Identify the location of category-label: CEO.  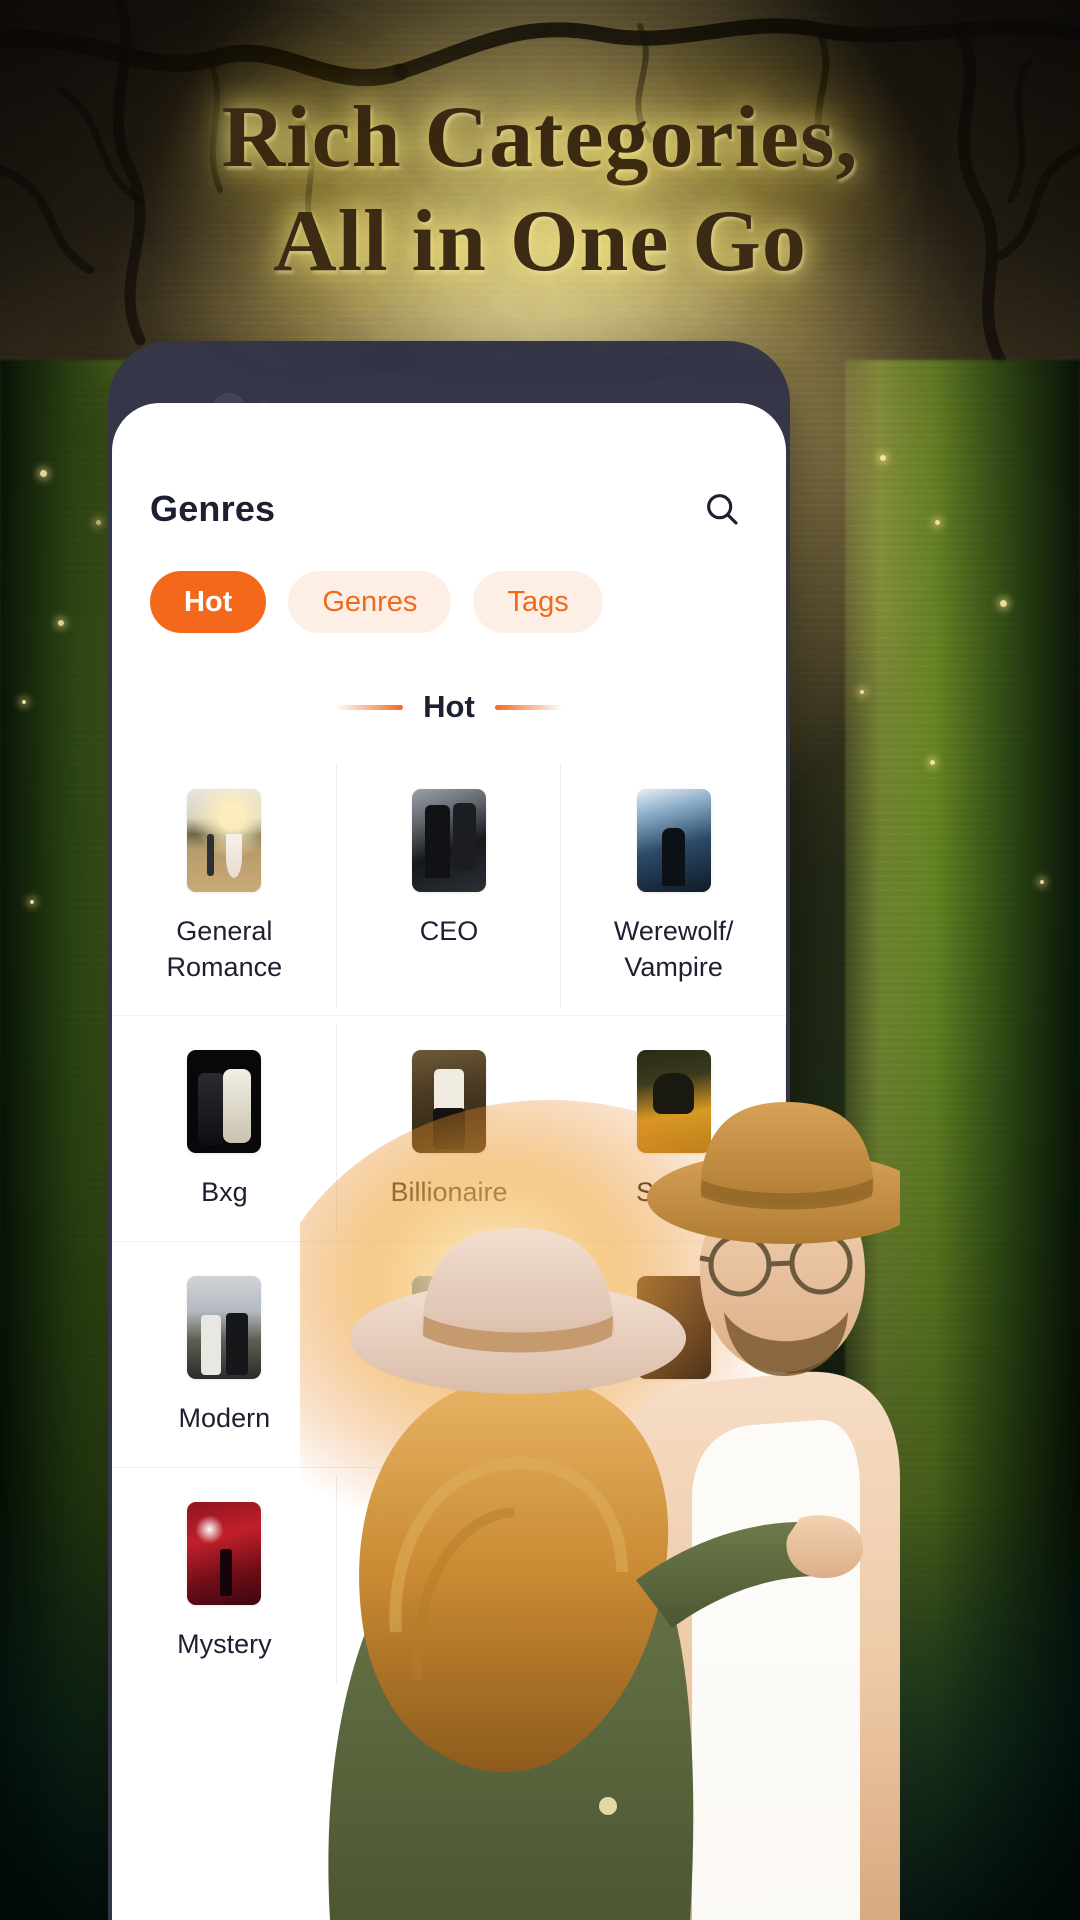
(449, 931).